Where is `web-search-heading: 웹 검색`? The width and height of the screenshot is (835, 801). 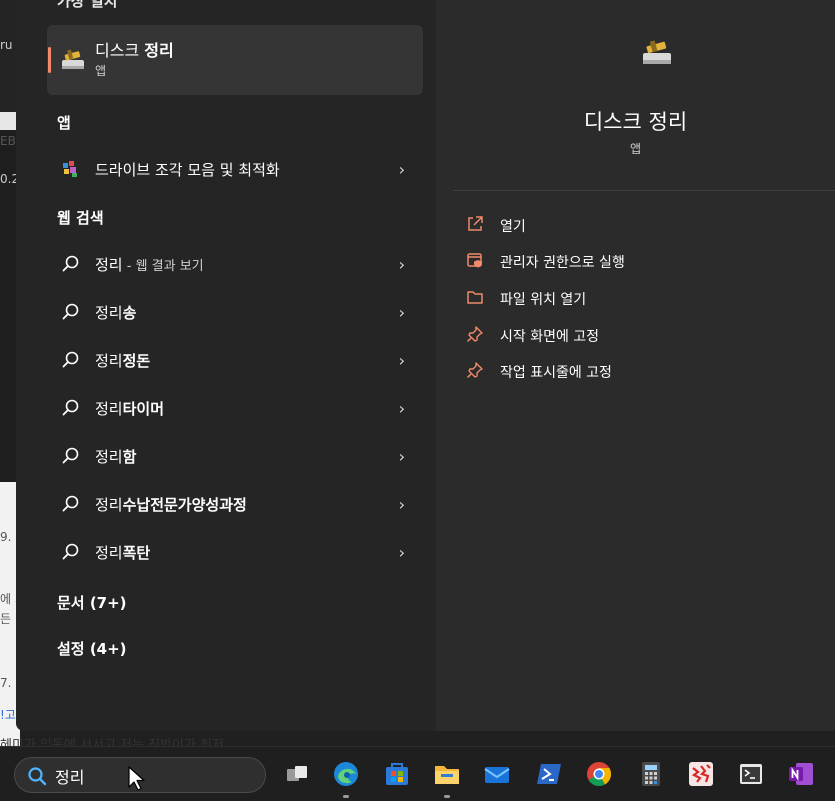
web-search-heading: 웹 검색 is located at coordinates (80, 218).